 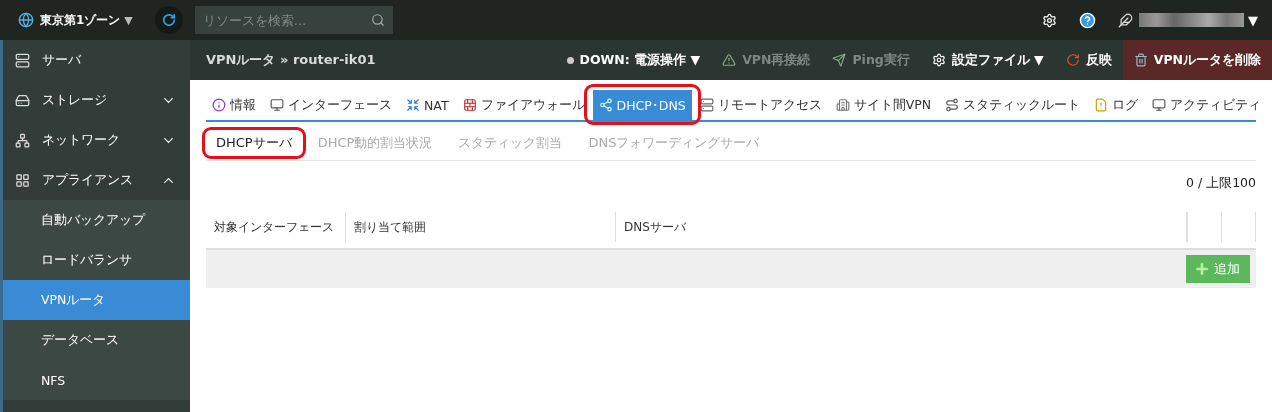 I want to click on record-count: 0 / 上限100, so click(x=1220, y=183).